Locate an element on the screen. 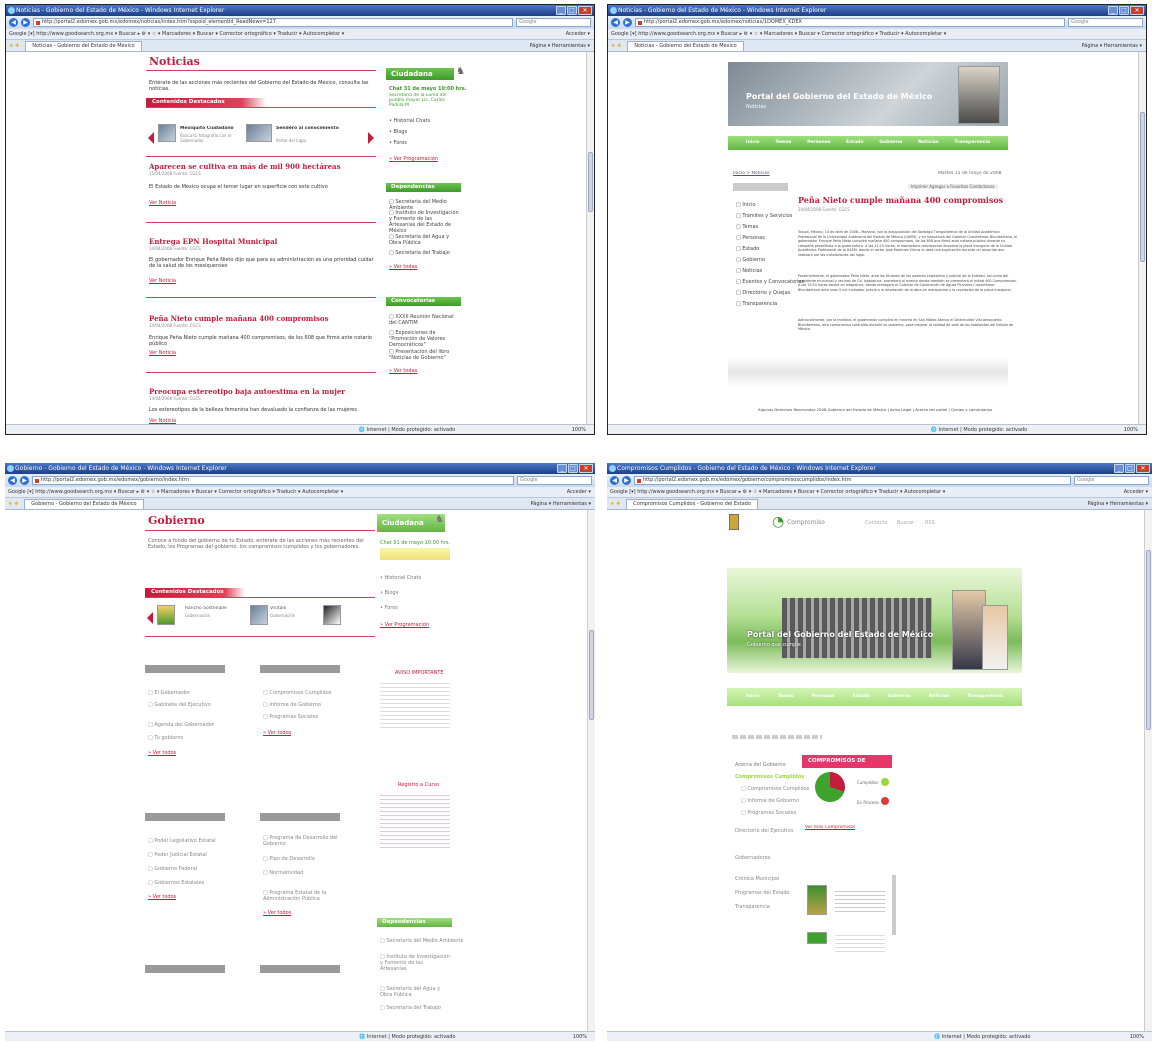  news-title: Peña Nieto cumple mañana 400 compromisos is located at coordinates (239, 318).